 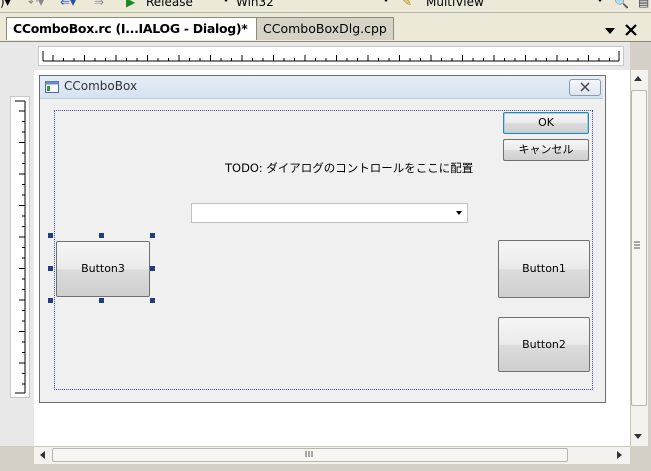 I want to click on navigate-back-icon: ⇐▾, so click(x=68, y=4).